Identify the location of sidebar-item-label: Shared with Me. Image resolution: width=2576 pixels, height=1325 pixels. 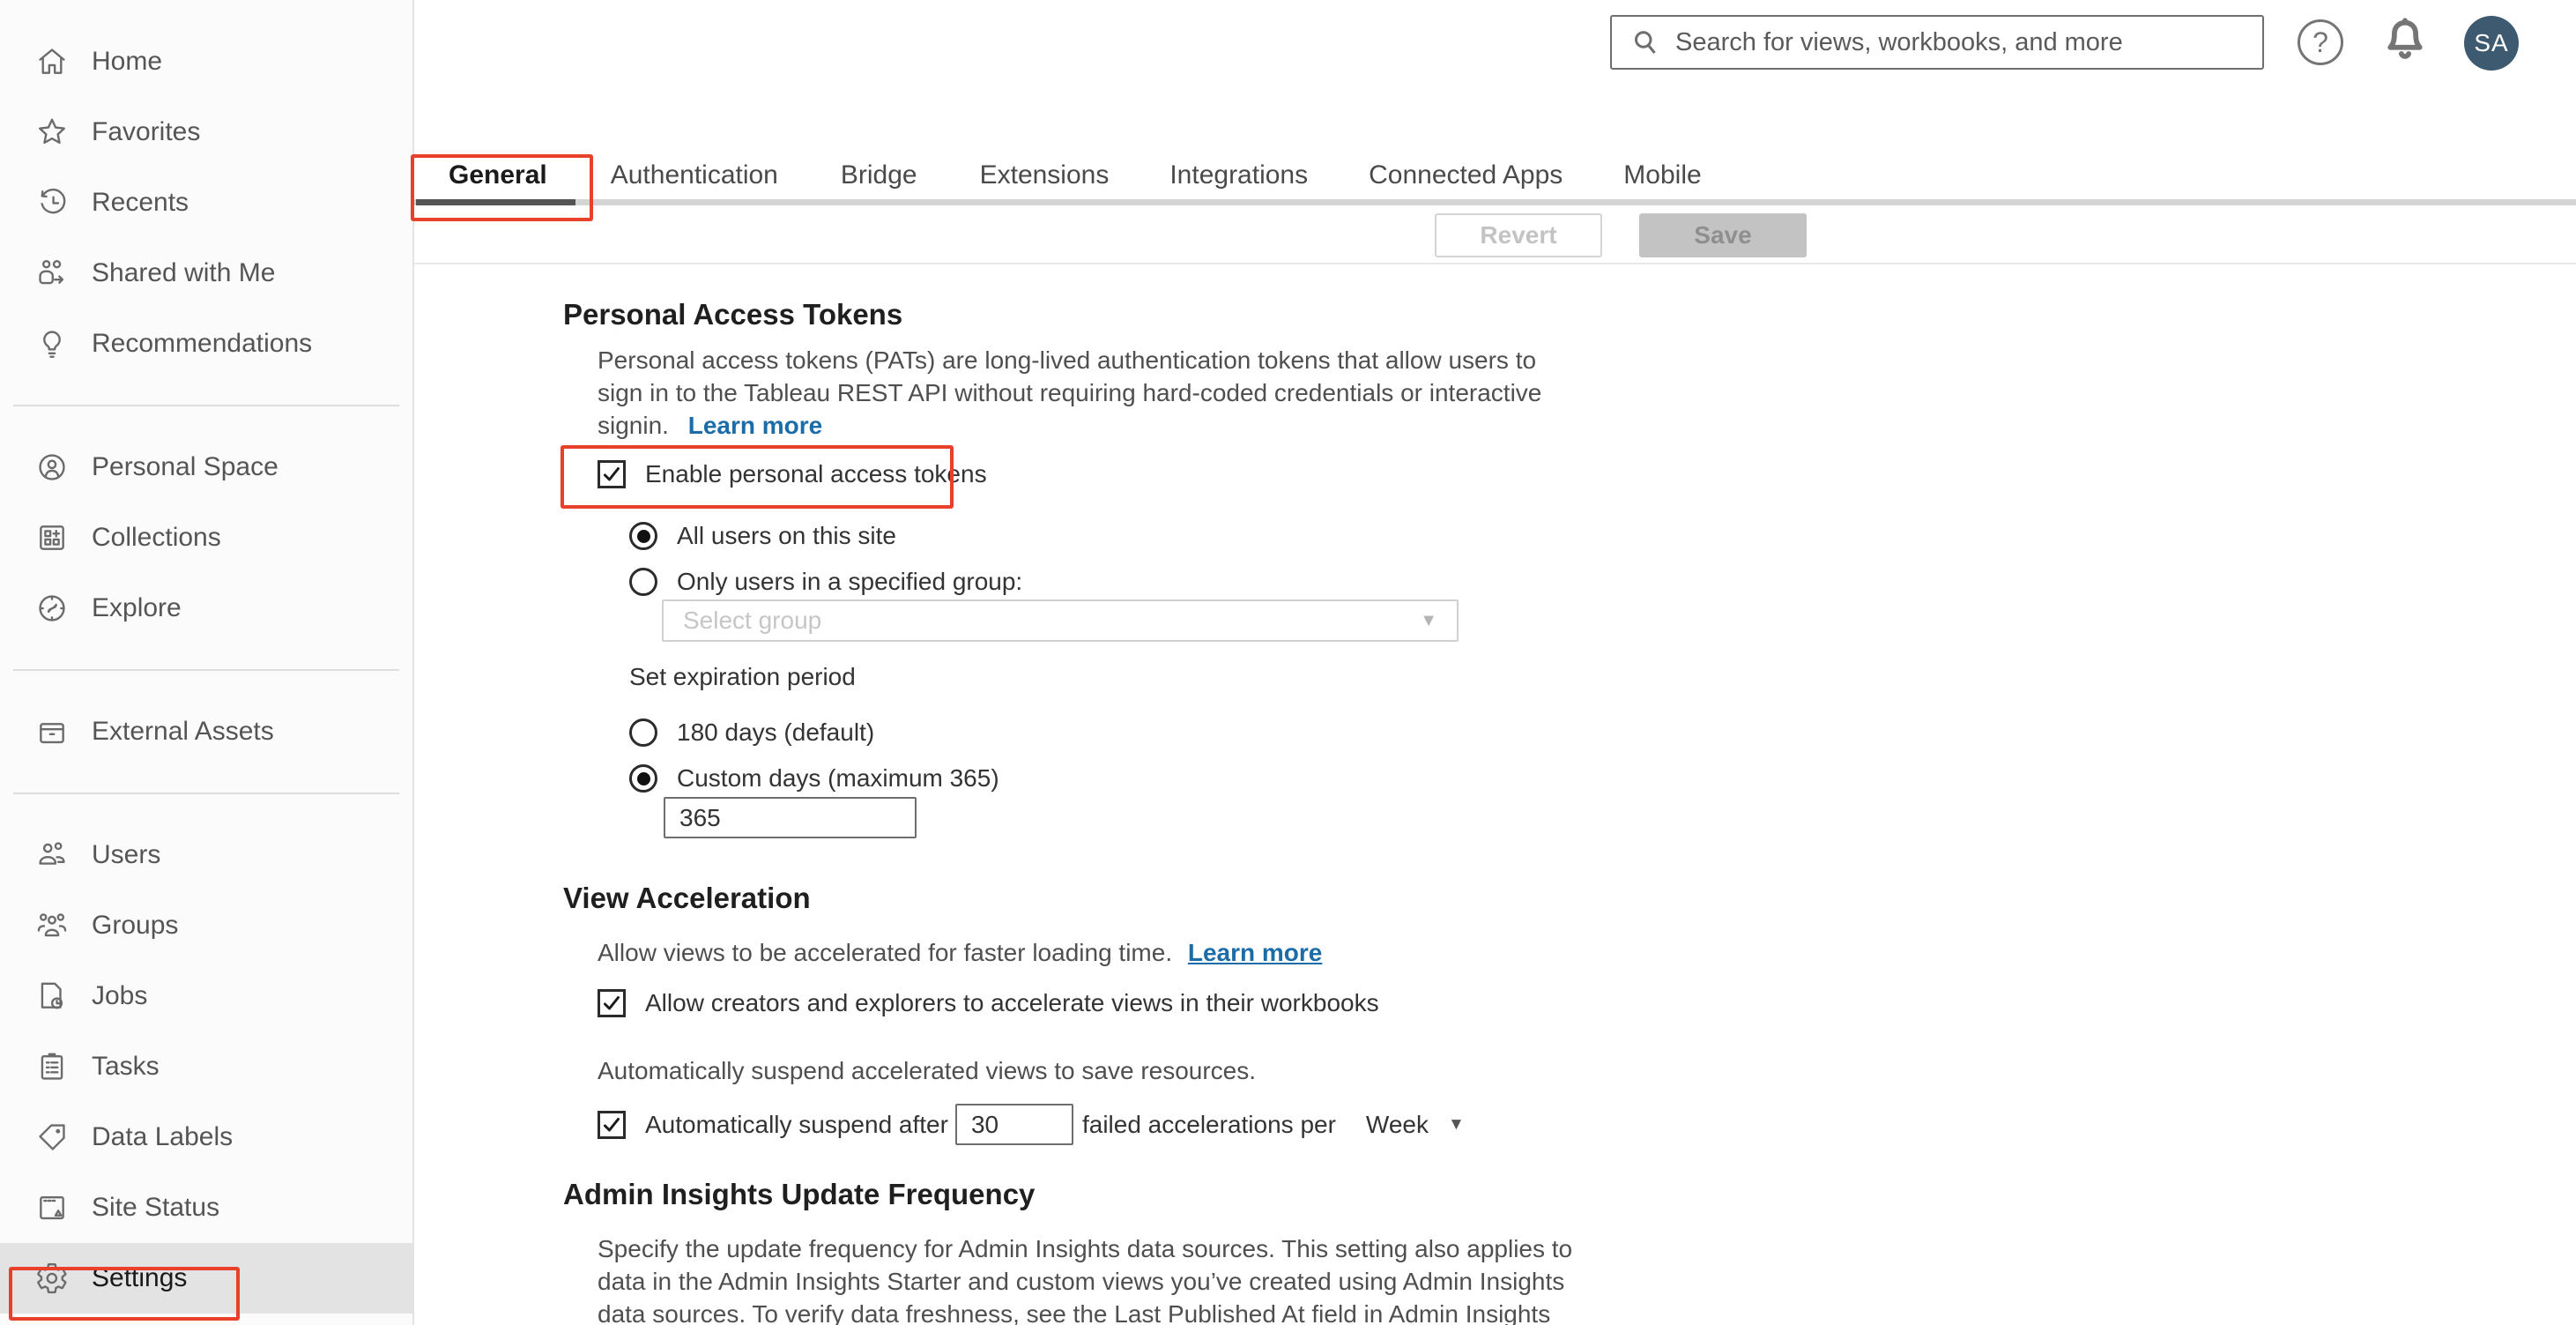
(184, 272).